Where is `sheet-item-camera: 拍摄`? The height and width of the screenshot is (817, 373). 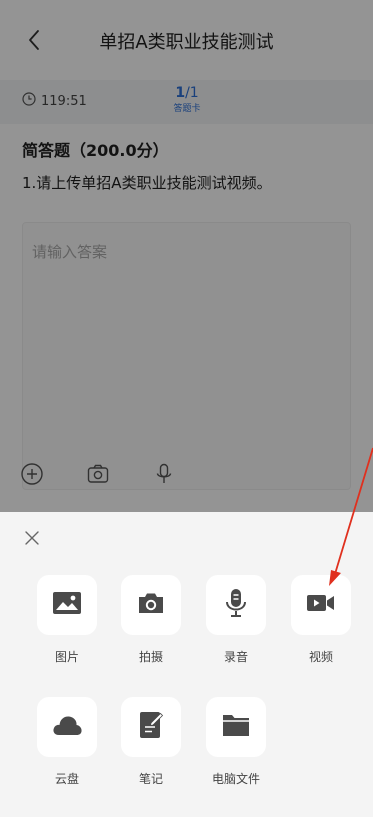
sheet-item-camera: 拍摄 is located at coordinates (151, 620).